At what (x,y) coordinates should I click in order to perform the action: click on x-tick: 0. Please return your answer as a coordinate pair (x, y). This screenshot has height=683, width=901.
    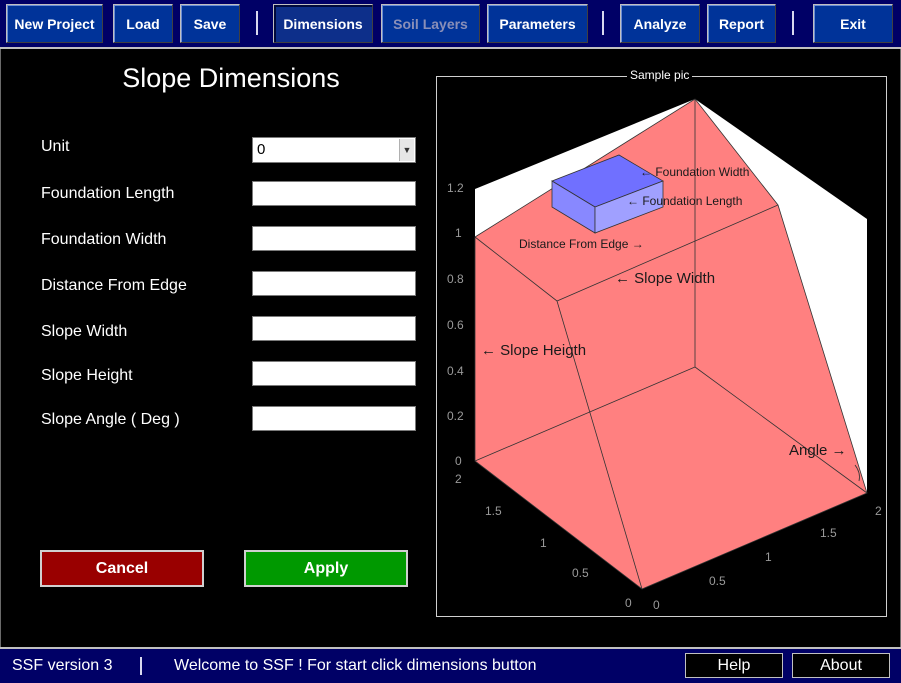
    Looking at the image, I should click on (656, 605).